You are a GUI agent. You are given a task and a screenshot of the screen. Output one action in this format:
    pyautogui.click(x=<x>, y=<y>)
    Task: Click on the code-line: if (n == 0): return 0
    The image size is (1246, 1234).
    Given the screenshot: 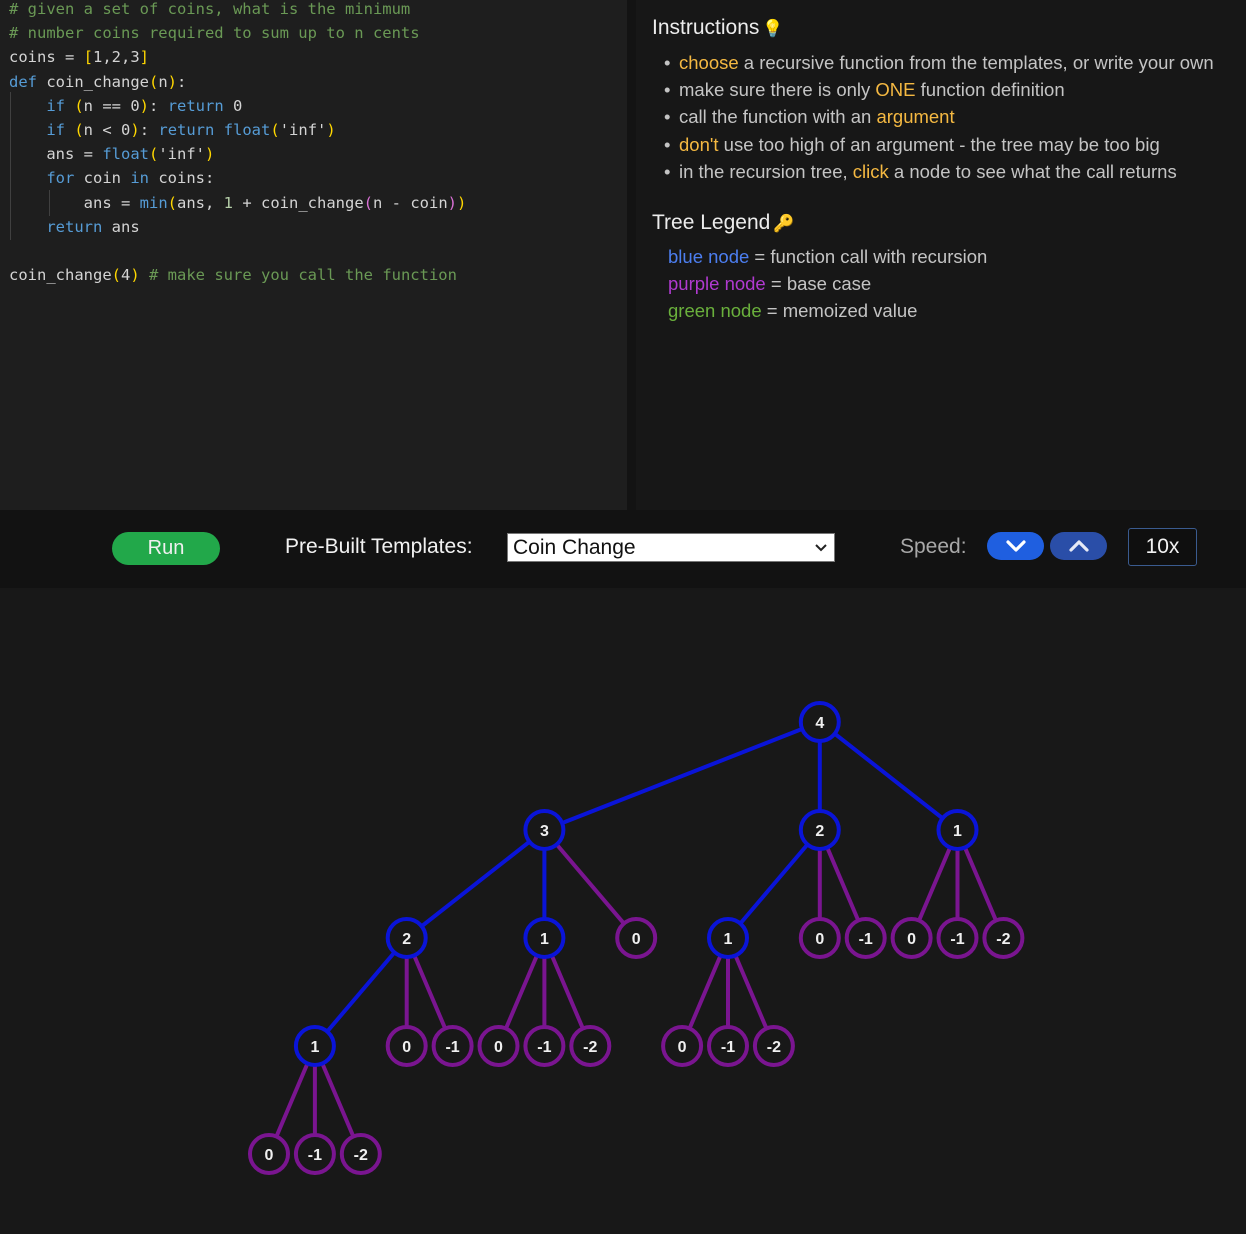 What is the action you would take?
    pyautogui.click(x=125, y=106)
    